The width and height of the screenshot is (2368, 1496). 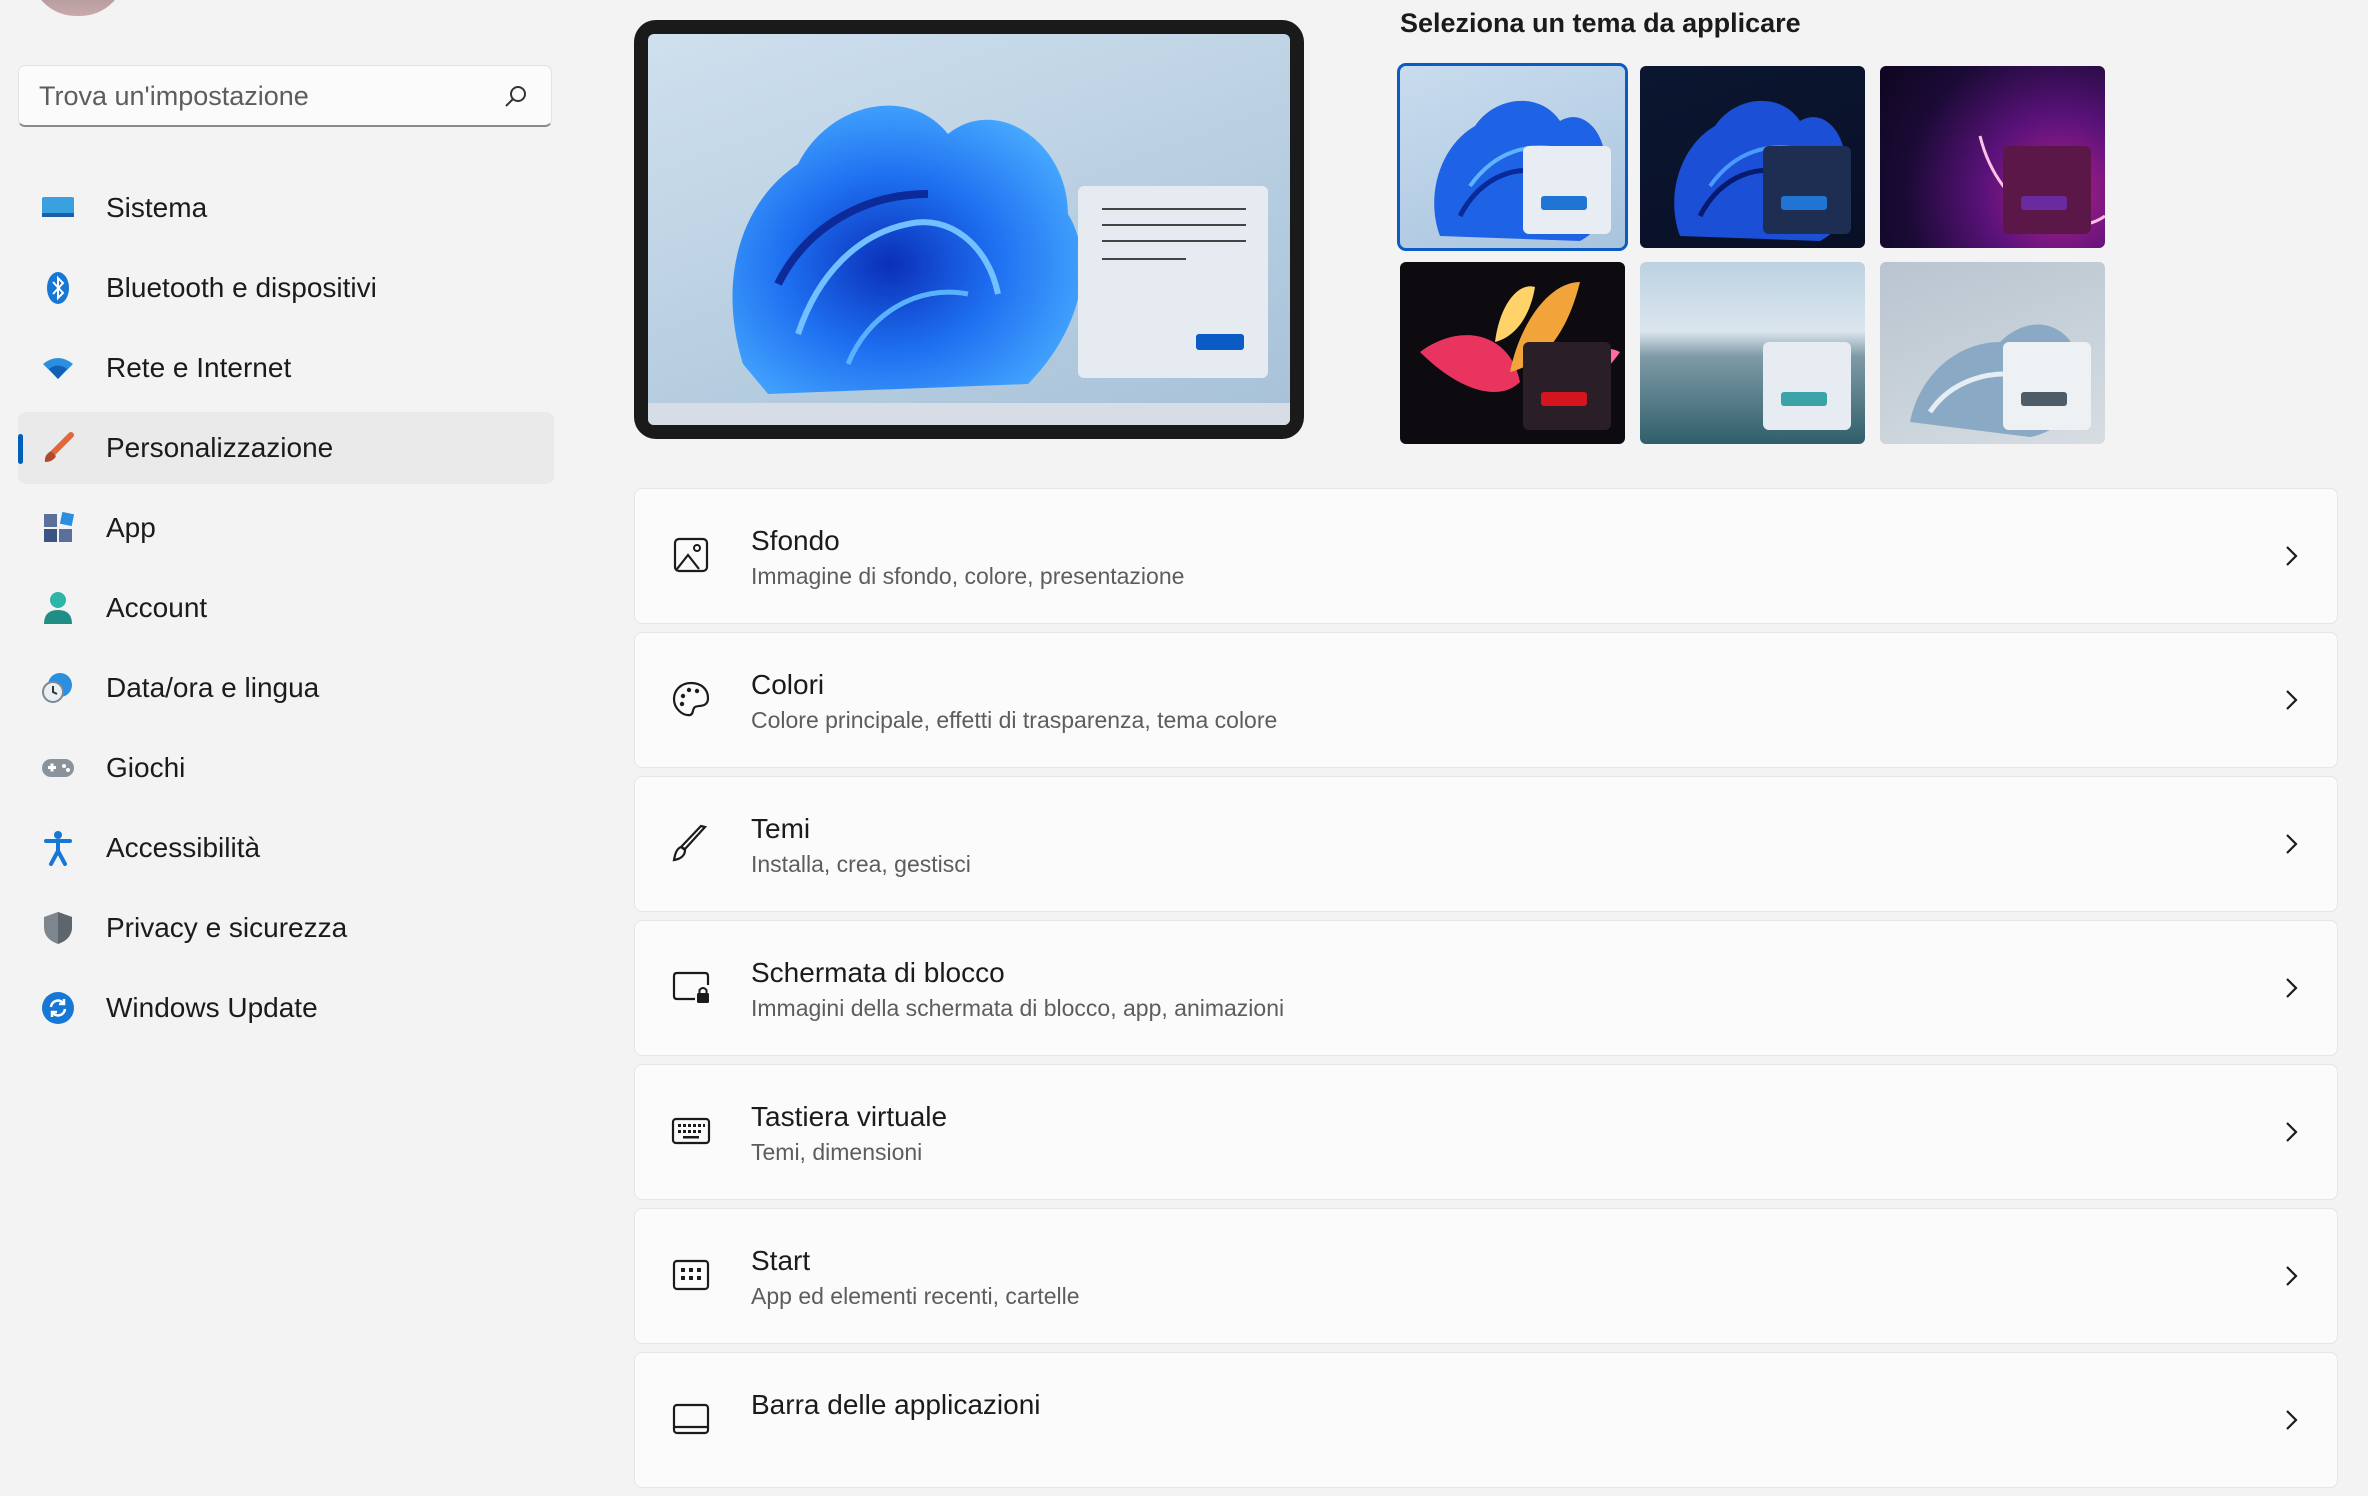 What do you see at coordinates (691, 1131) in the screenshot?
I see `keyboard-icon` at bounding box center [691, 1131].